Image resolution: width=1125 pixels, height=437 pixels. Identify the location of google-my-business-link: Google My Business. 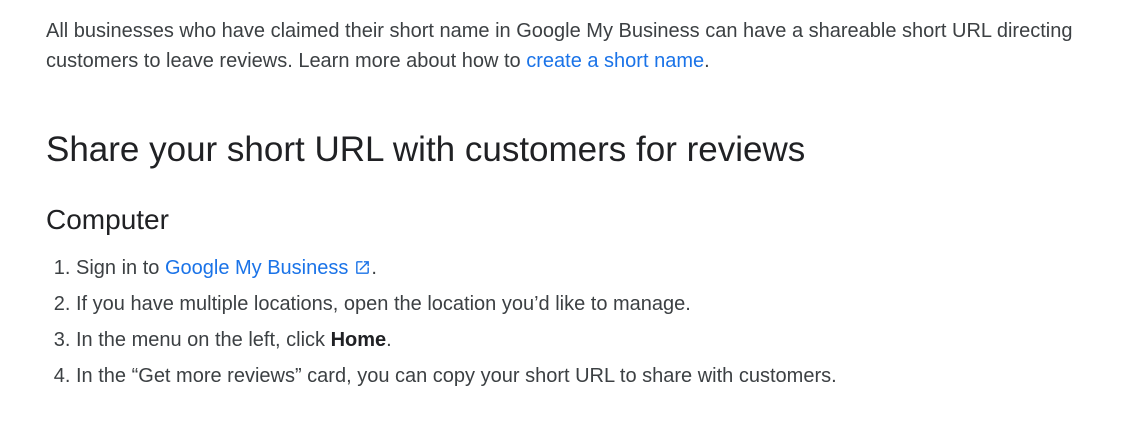
(268, 268).